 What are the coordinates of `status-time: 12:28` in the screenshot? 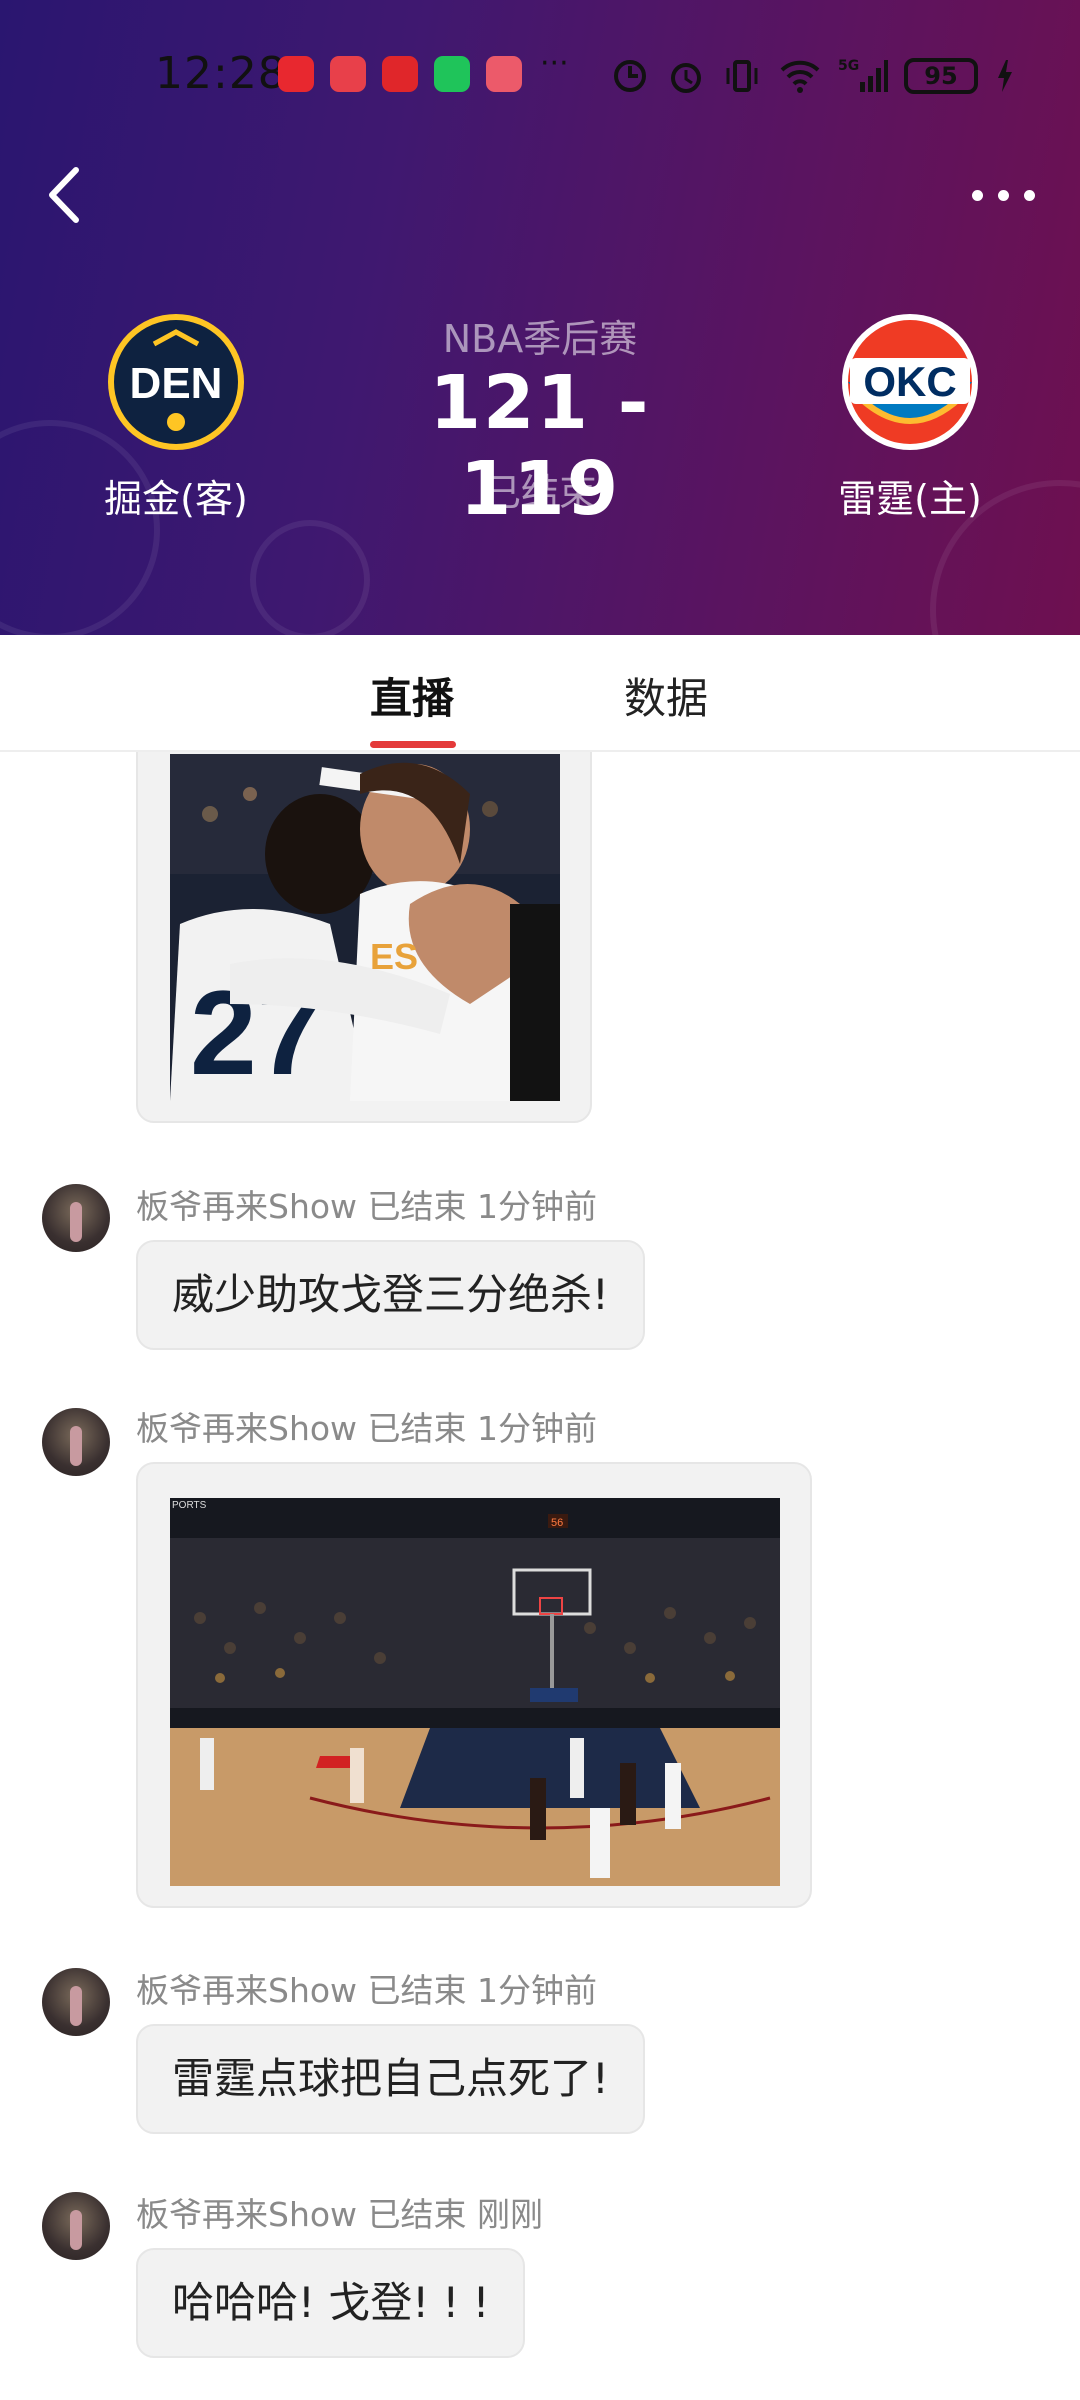 It's located at (221, 73).